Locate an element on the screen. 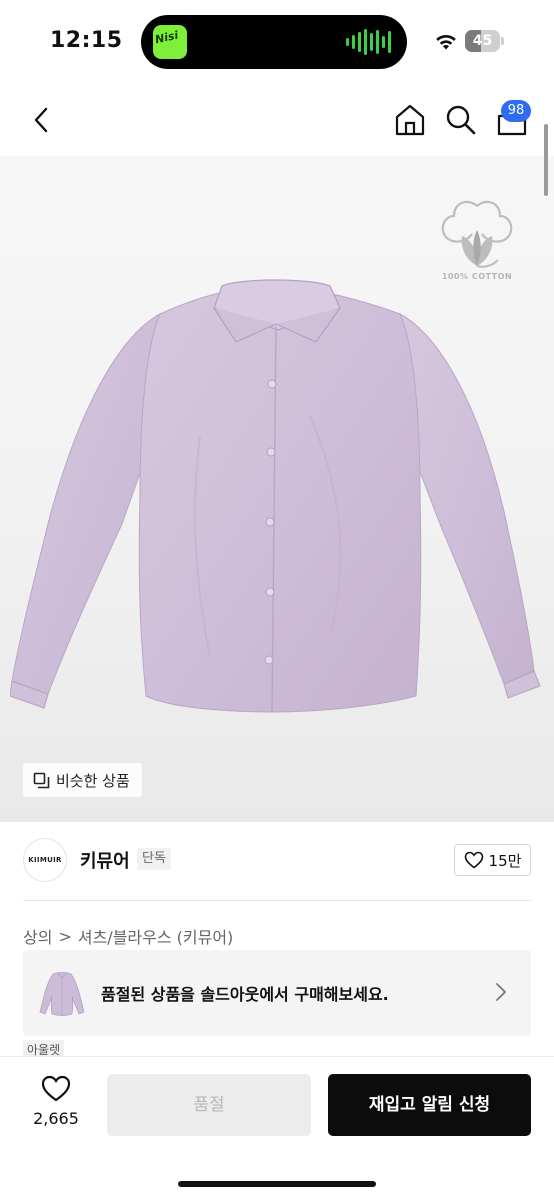  wishlist-button: 2,665 is located at coordinates (56, 1107).